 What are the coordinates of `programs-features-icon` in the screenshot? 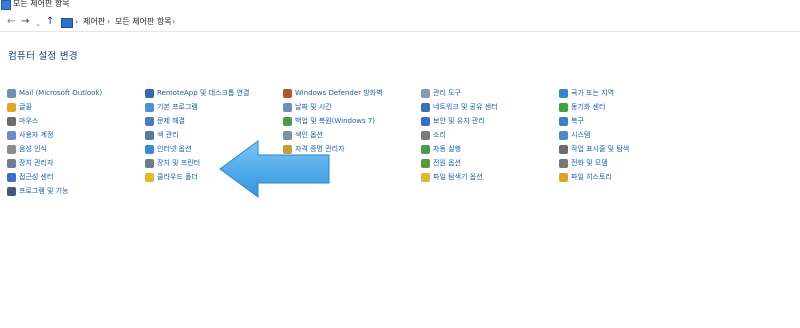 It's located at (11, 191).